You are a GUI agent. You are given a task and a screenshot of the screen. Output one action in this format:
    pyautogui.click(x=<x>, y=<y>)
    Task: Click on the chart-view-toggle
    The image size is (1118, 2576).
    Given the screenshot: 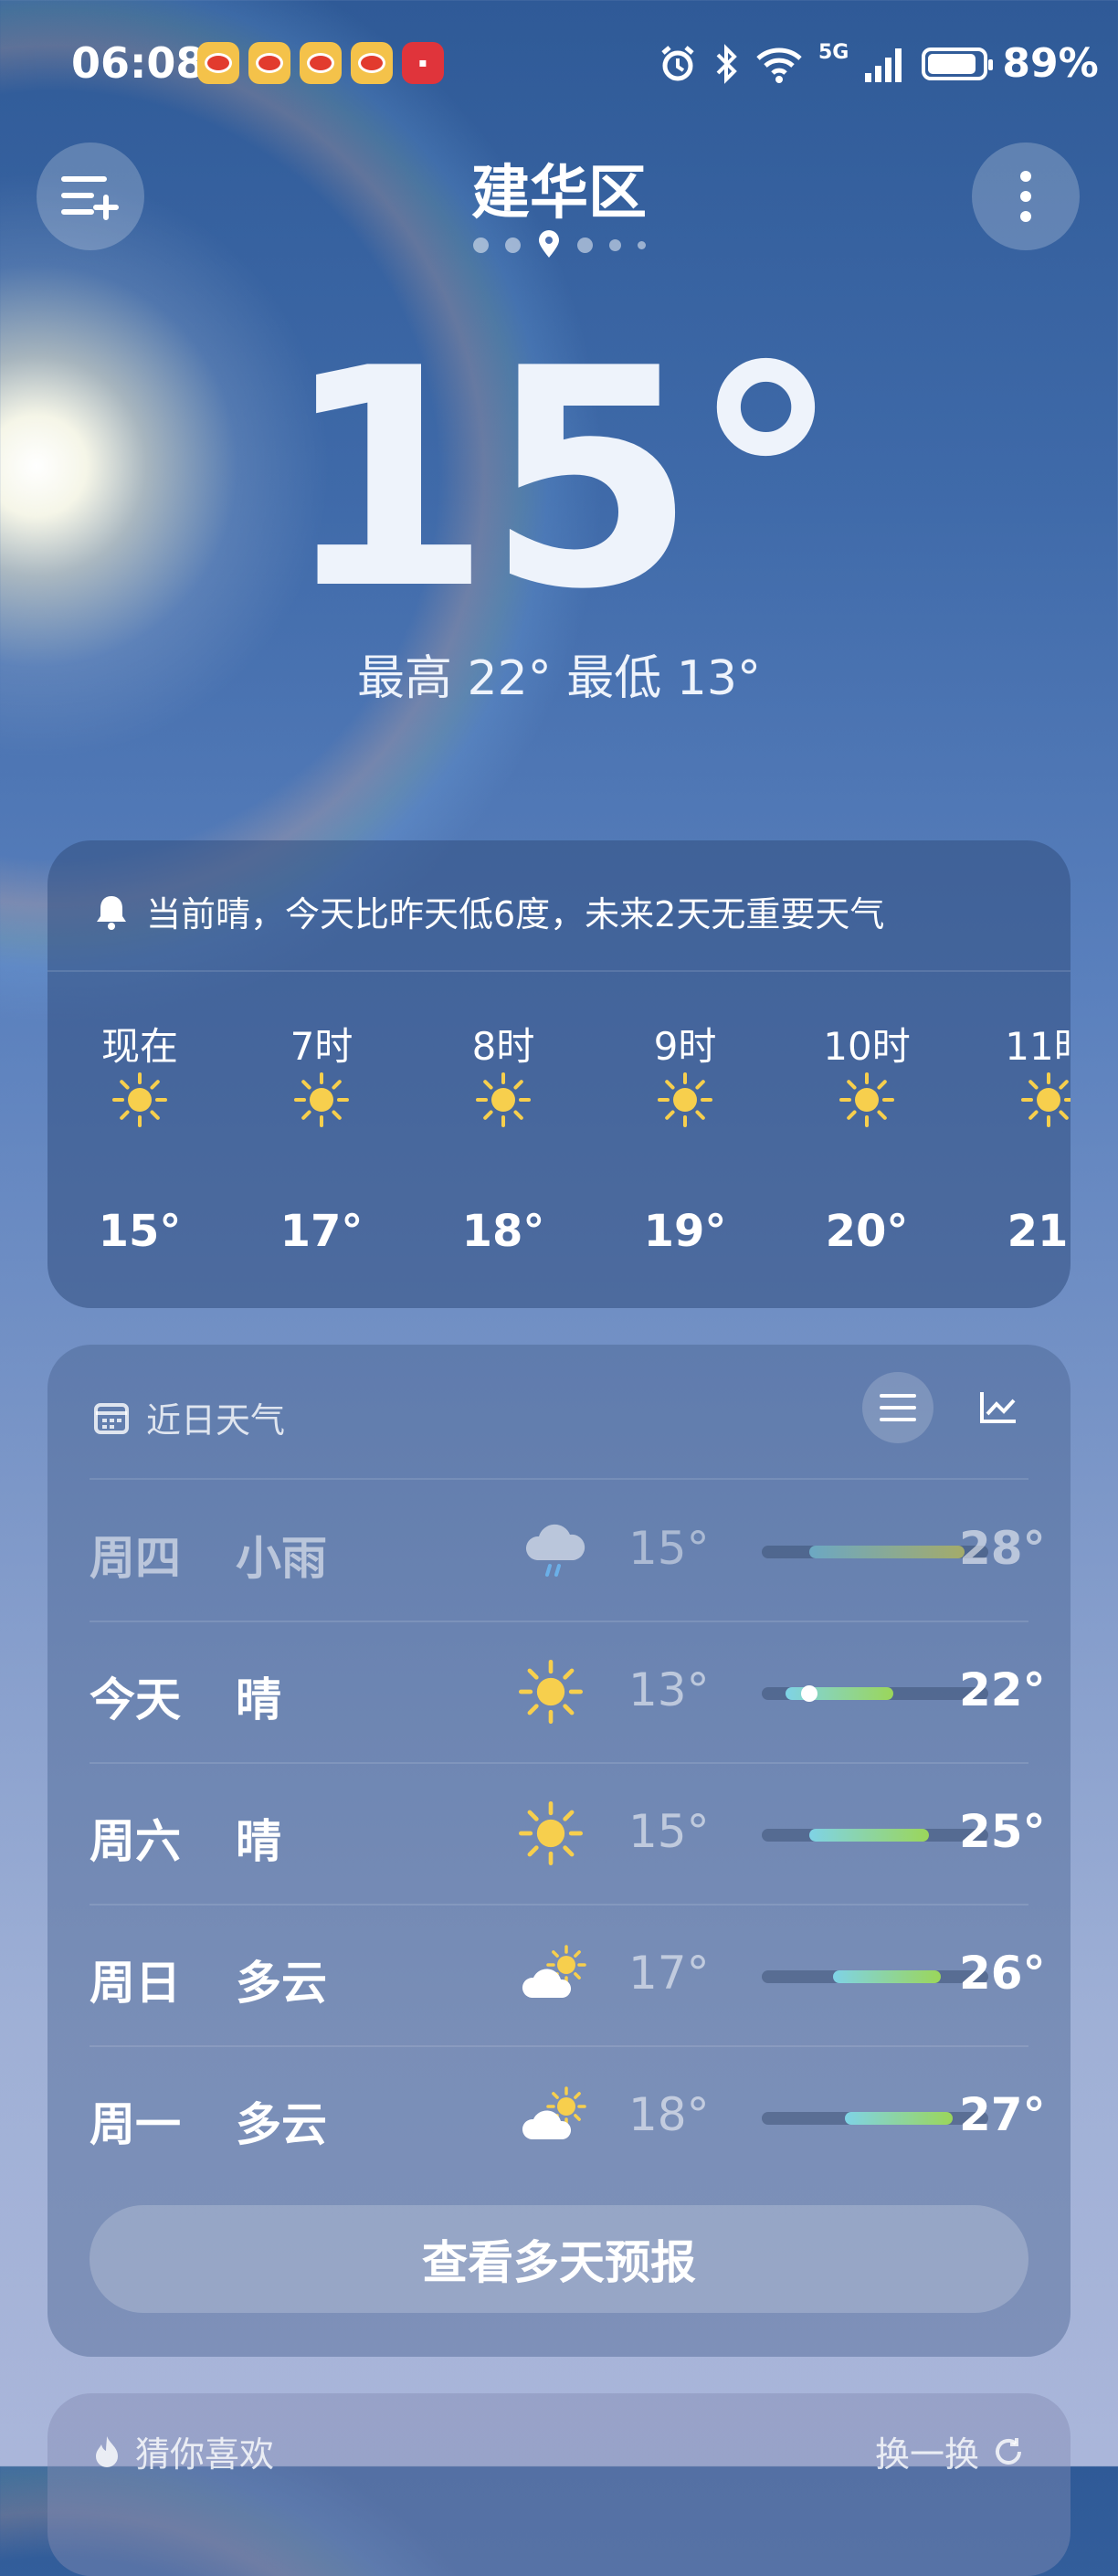 What is the action you would take?
    pyautogui.click(x=998, y=1407)
    